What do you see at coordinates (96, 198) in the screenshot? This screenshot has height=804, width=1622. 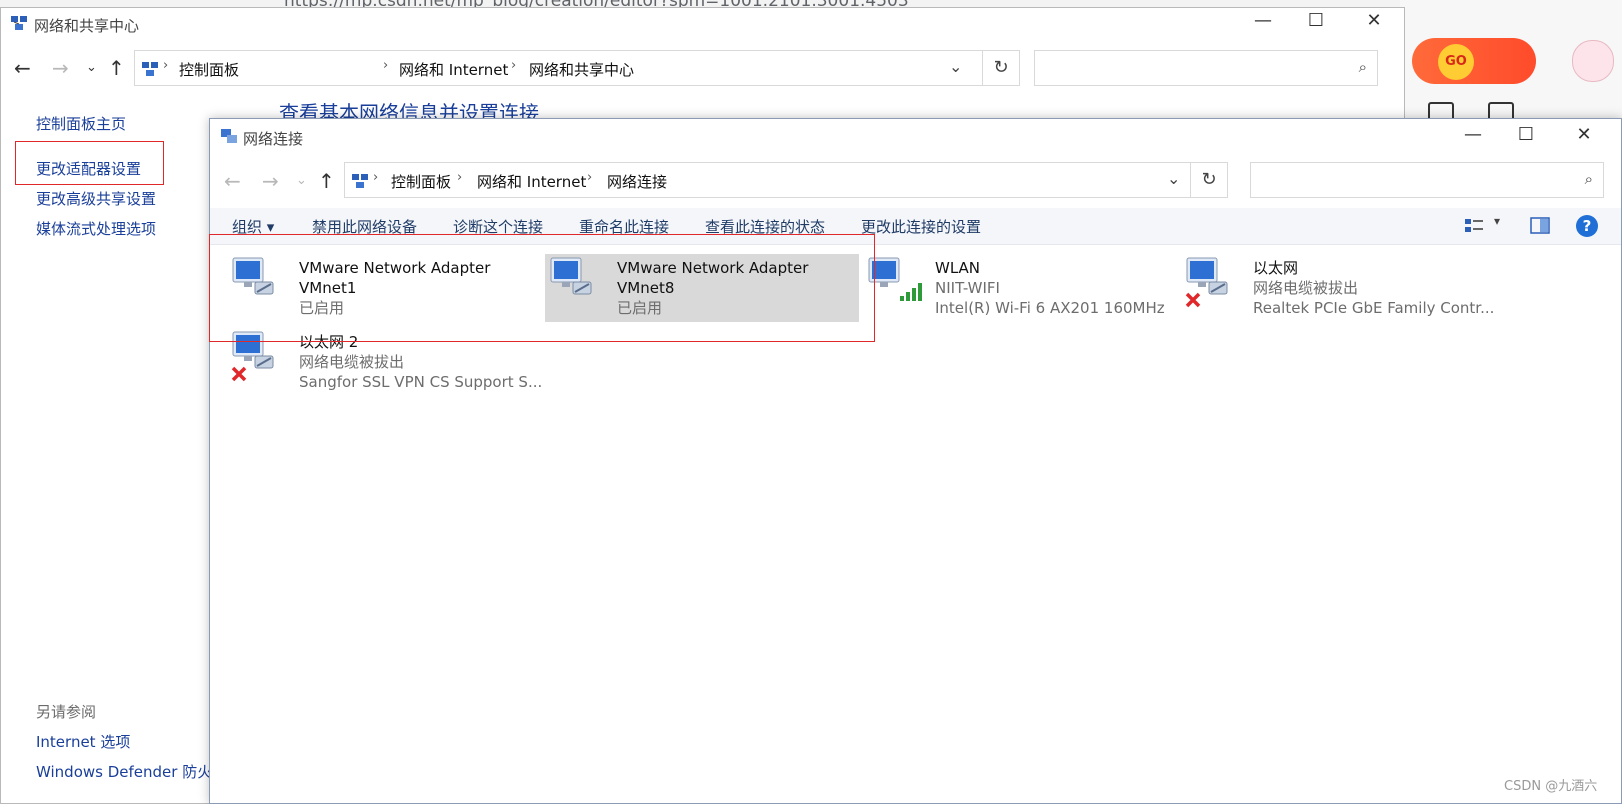 I see `sidebar-item-advanced-sharing: 更改高级共享设置` at bounding box center [96, 198].